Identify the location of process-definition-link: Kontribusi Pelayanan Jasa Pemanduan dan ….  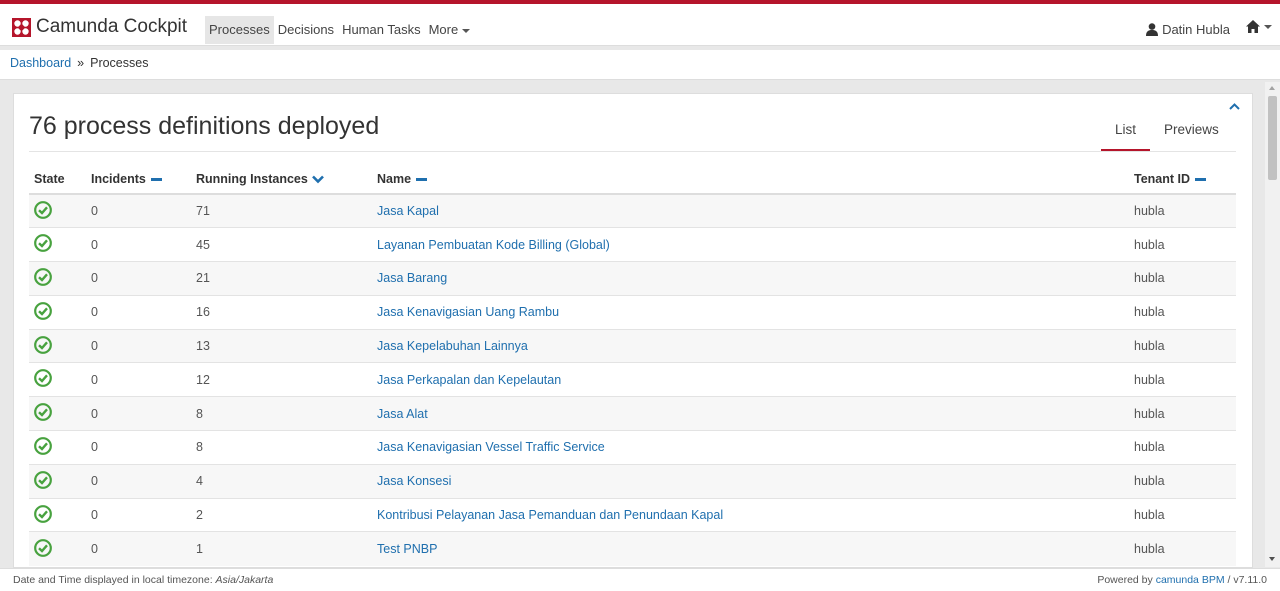
(550, 515).